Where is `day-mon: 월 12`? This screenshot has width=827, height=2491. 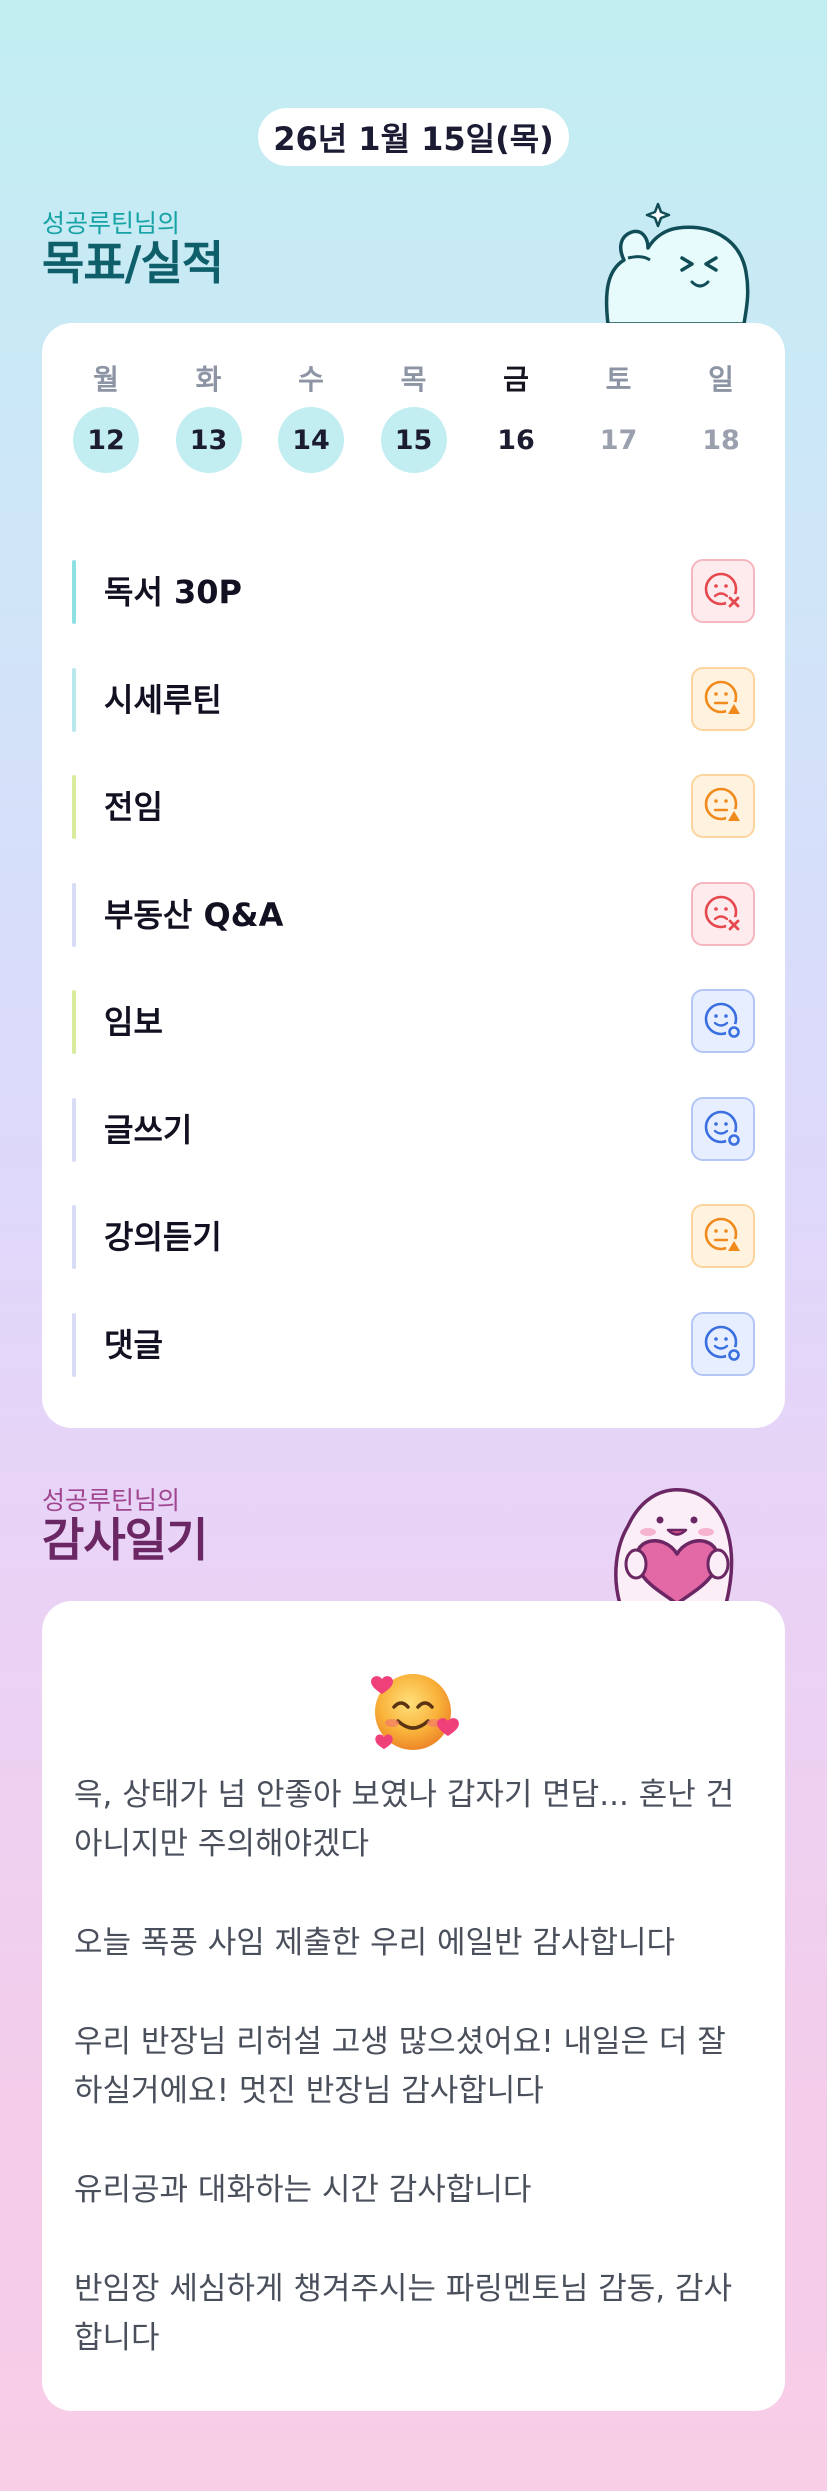 day-mon: 월 12 is located at coordinates (106, 418).